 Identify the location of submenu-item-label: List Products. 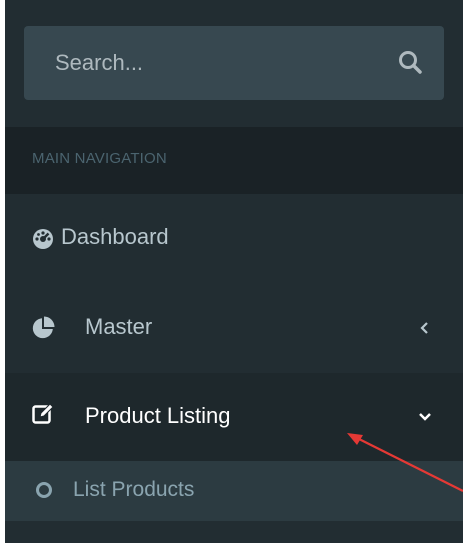
(134, 489).